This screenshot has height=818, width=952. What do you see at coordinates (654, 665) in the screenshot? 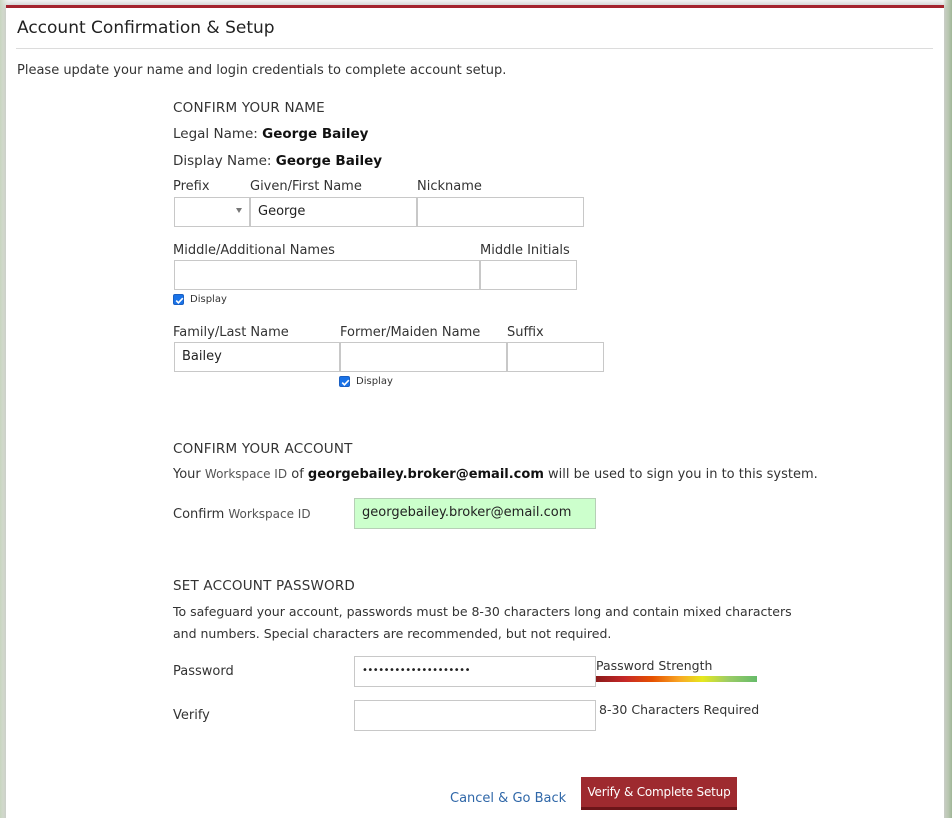
I see `password-strength-label: Password Strength` at bounding box center [654, 665].